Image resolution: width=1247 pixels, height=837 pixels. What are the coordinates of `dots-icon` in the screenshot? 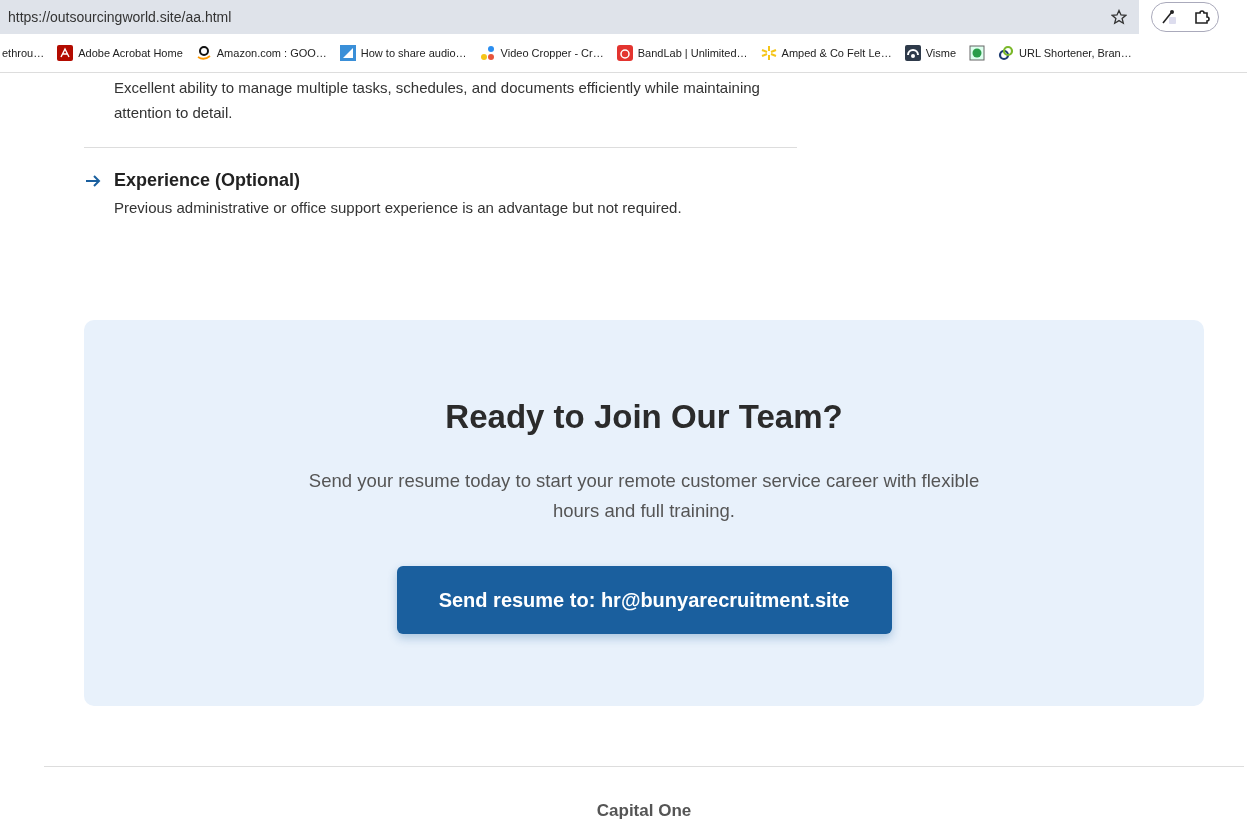 It's located at (487, 53).